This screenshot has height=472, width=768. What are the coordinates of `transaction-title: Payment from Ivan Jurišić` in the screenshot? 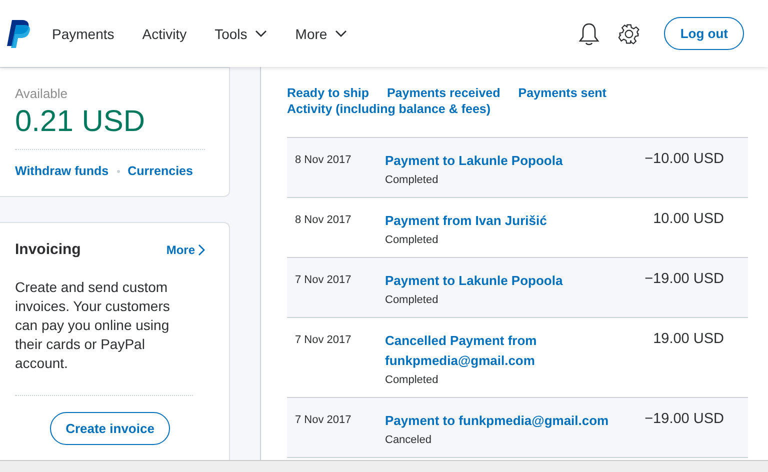 It's located at (499, 221).